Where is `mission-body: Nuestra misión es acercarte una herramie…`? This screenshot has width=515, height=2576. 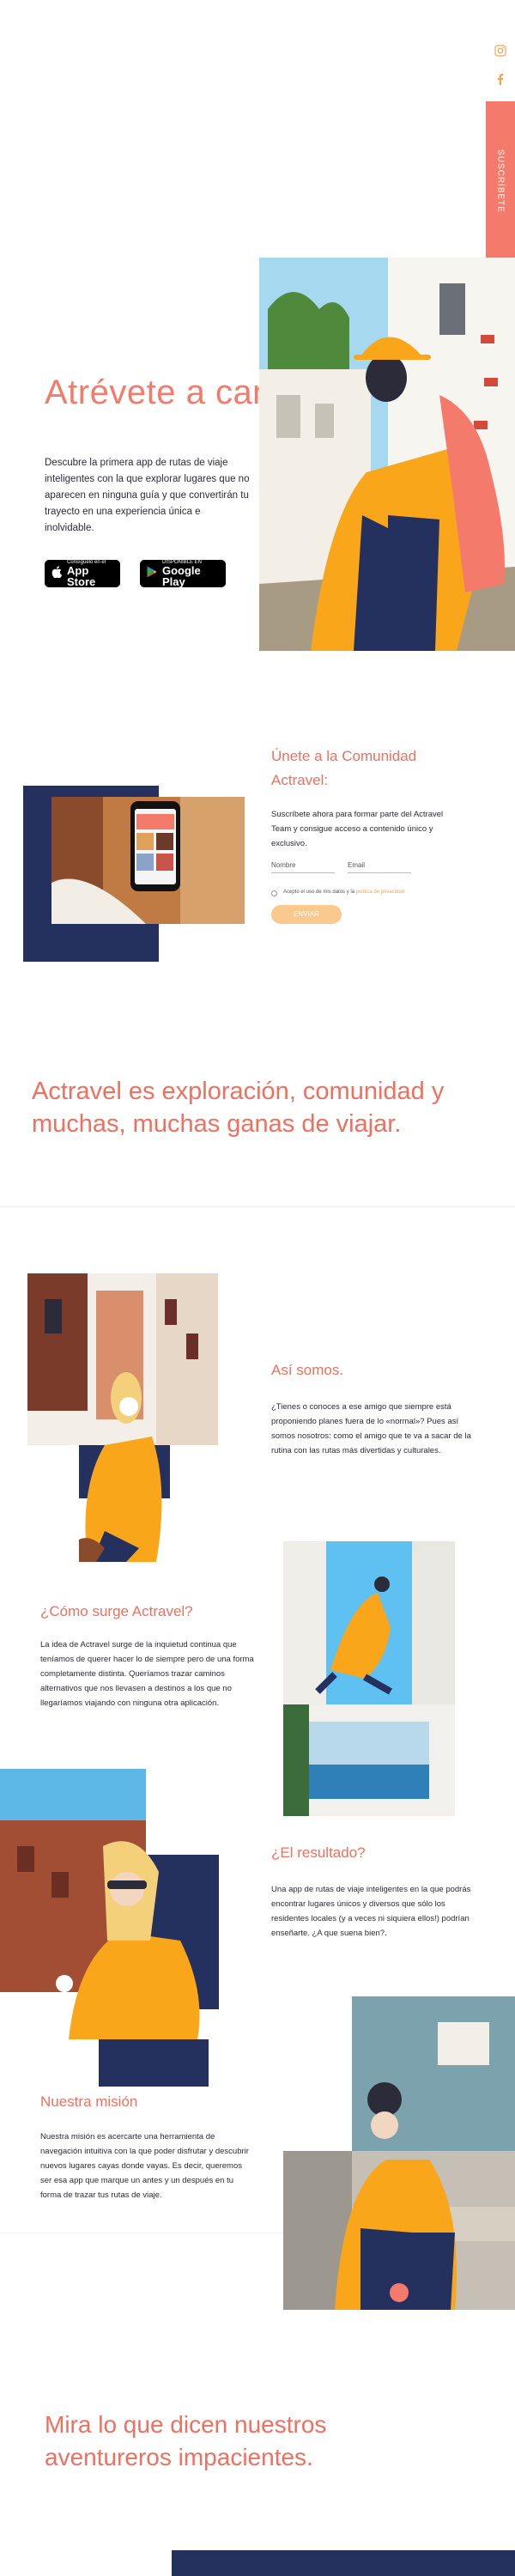 mission-body: Nuestra misión es acercarte una herramie… is located at coordinates (144, 2166).